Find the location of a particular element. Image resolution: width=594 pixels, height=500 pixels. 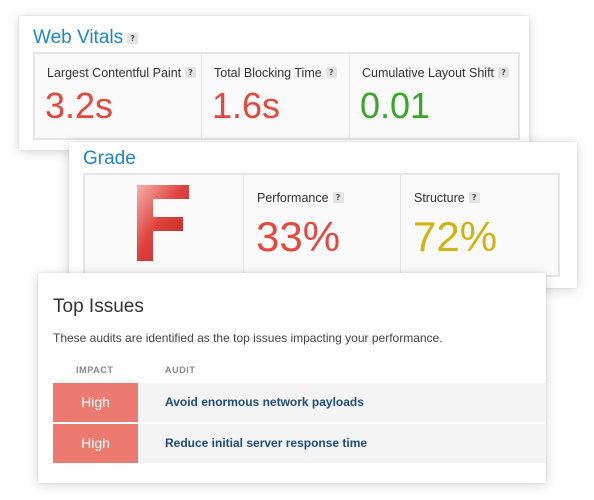

impact-column-header: IMPACT is located at coordinates (95, 370).